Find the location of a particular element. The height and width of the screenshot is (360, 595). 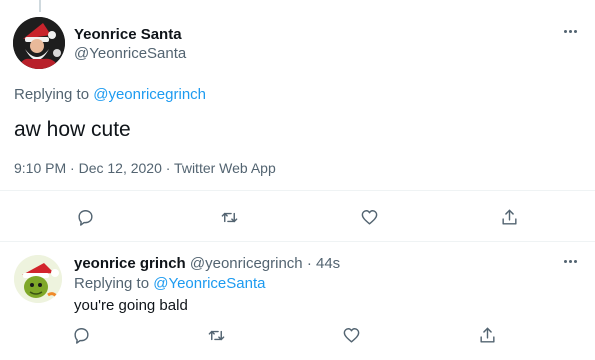

avatar-santa is located at coordinates (39, 43).